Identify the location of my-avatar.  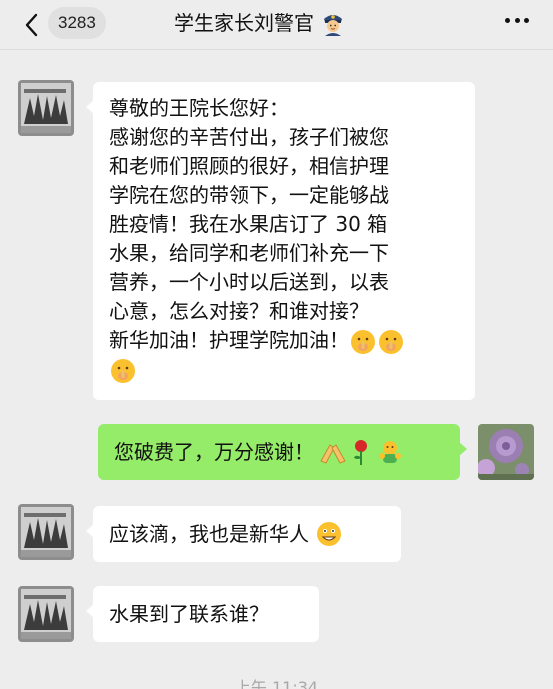
(506, 452).